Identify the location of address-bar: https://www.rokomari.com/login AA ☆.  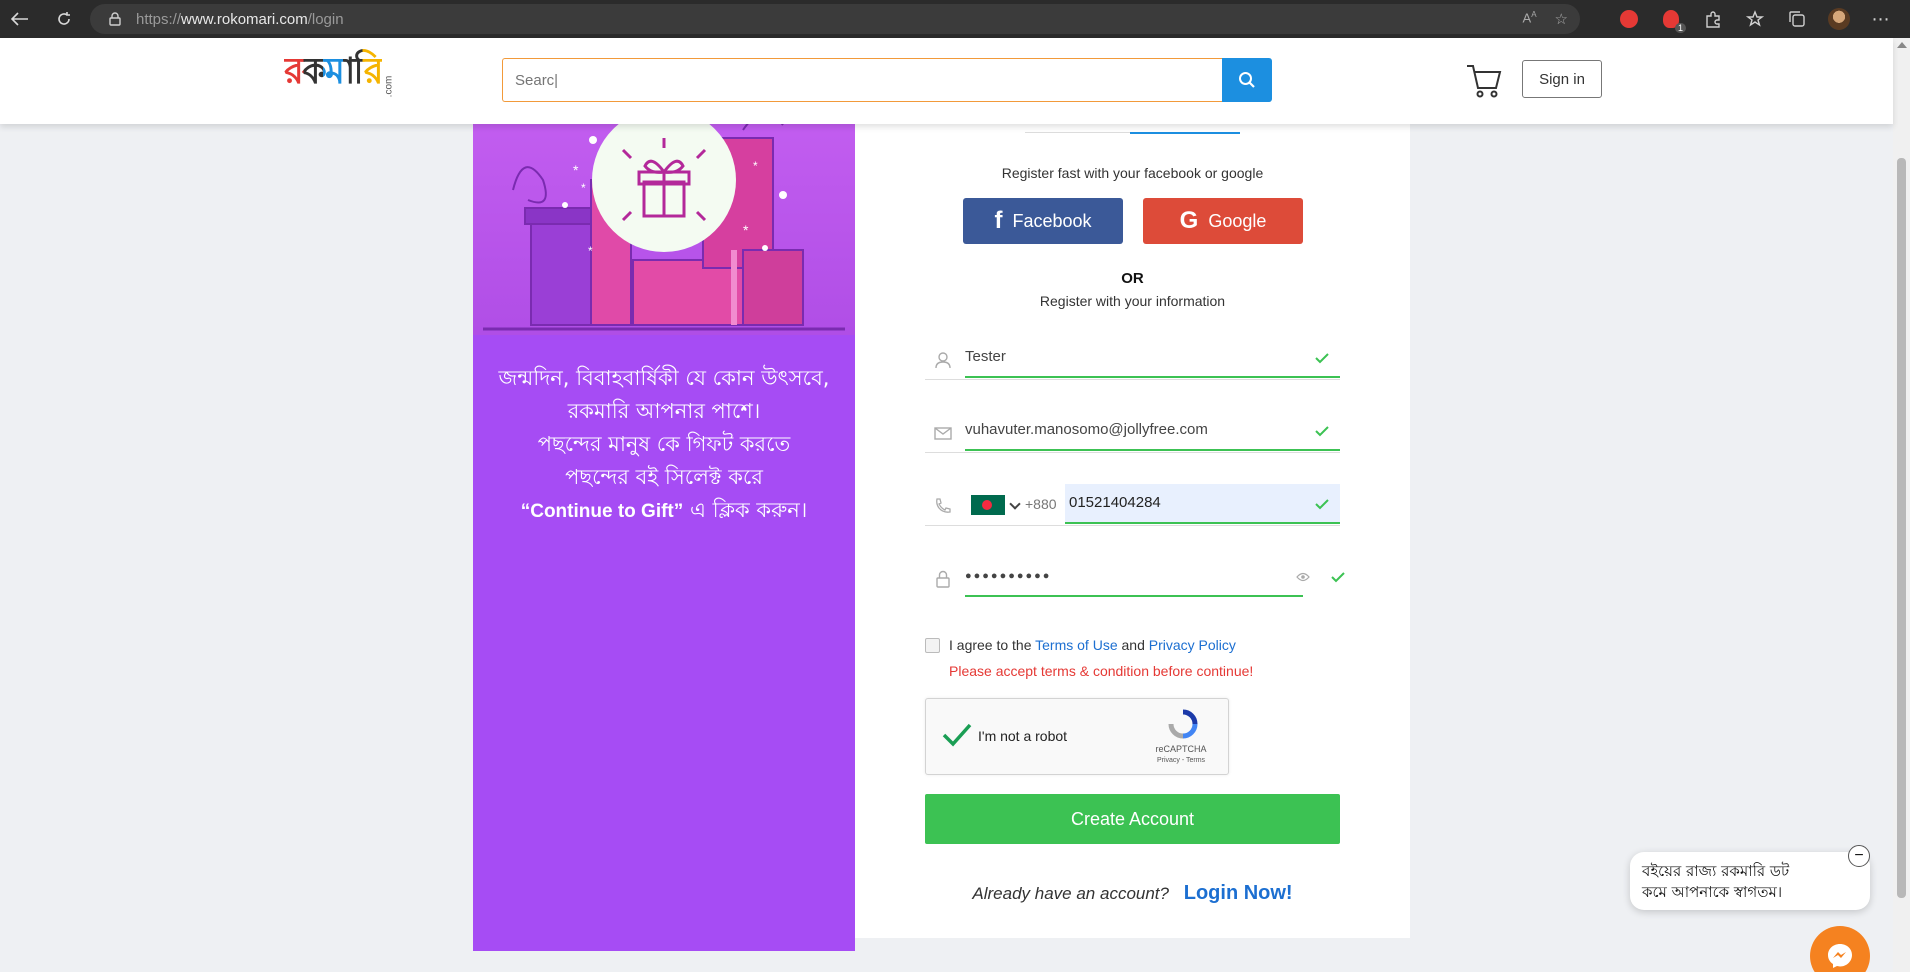
(835, 19).